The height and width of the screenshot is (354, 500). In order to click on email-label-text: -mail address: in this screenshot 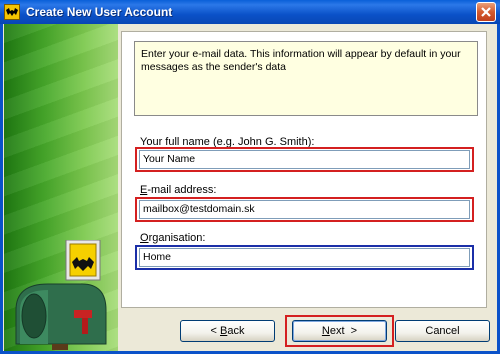, I will do `click(182, 190)`.